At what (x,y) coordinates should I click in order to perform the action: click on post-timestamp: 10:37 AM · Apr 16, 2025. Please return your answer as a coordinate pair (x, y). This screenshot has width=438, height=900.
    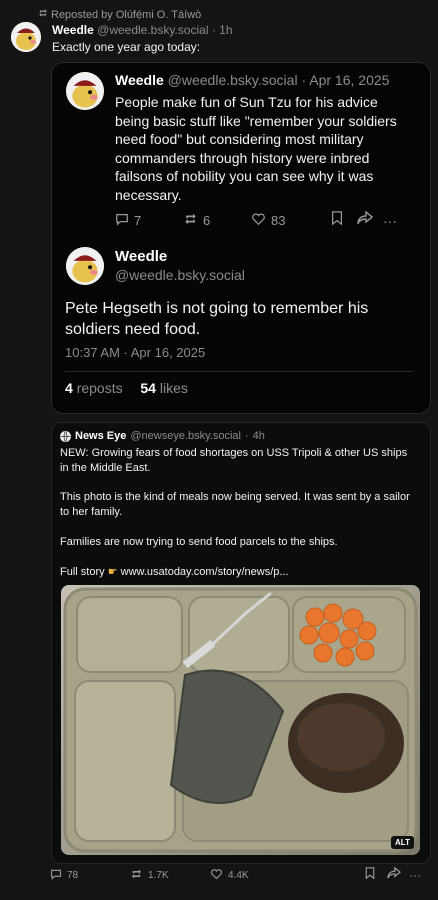
    Looking at the image, I should click on (135, 352).